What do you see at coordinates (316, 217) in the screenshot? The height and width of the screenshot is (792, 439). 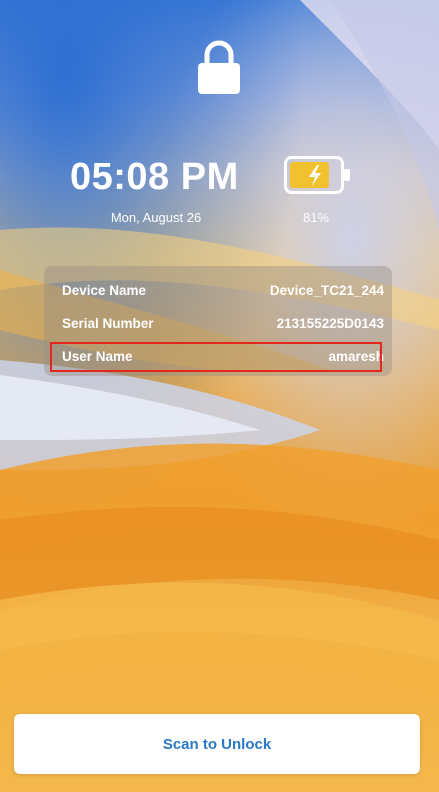 I see `battery-percent: 81%` at bounding box center [316, 217].